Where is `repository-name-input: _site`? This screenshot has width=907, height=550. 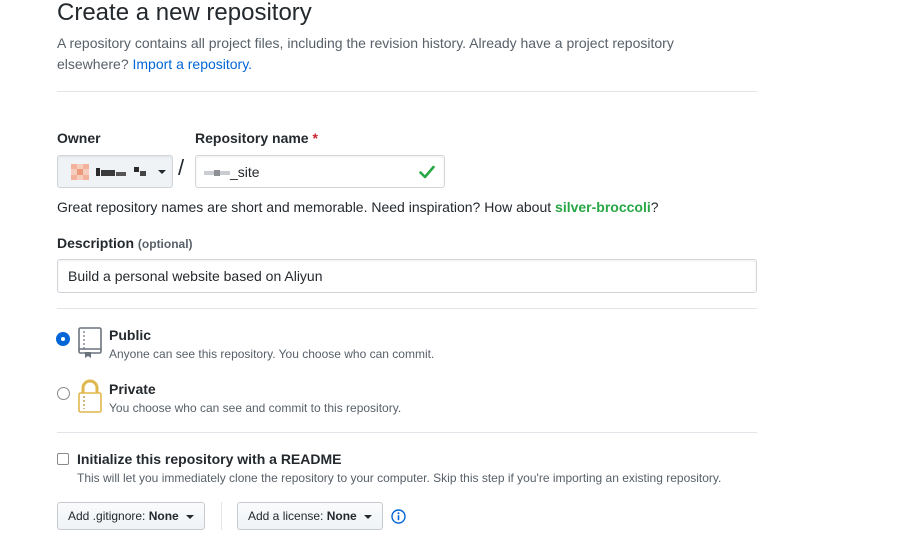 repository-name-input: _site is located at coordinates (320, 171).